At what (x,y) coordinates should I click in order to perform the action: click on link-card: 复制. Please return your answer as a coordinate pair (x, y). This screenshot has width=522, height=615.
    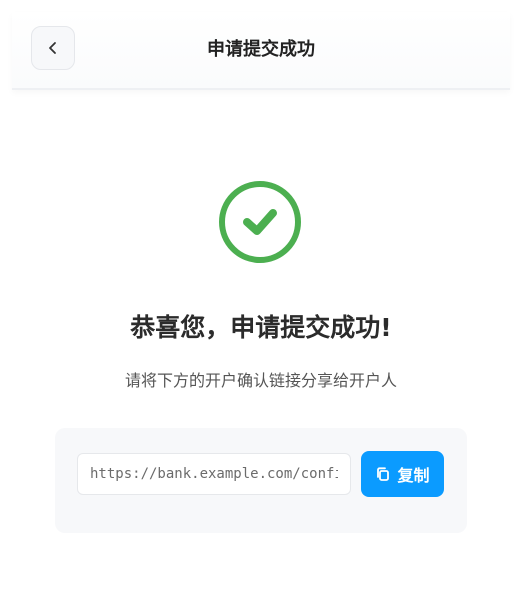
    Looking at the image, I should click on (261, 480).